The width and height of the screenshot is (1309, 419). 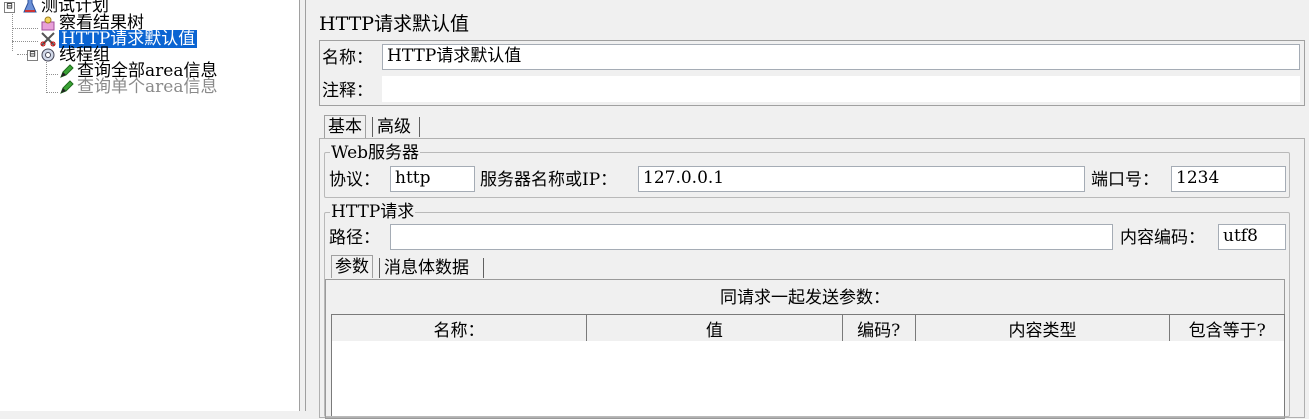 I want to click on column-header-value: 值, so click(x=714, y=328).